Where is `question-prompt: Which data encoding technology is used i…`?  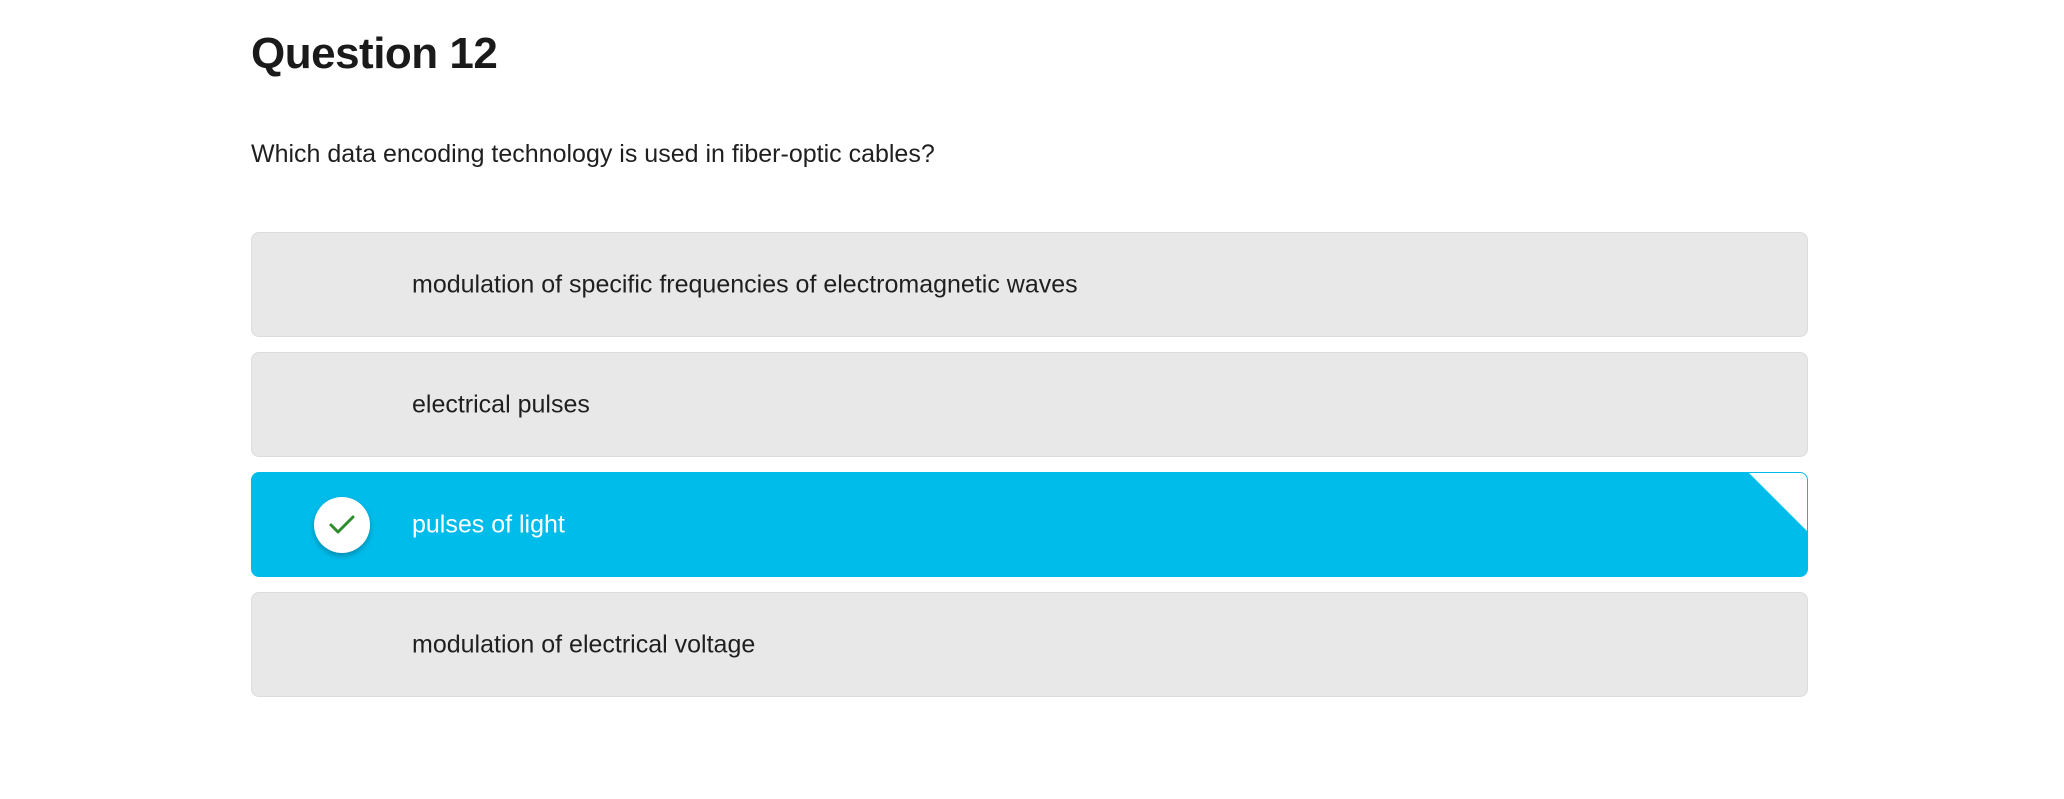 question-prompt: Which data encoding technology is used i… is located at coordinates (593, 154).